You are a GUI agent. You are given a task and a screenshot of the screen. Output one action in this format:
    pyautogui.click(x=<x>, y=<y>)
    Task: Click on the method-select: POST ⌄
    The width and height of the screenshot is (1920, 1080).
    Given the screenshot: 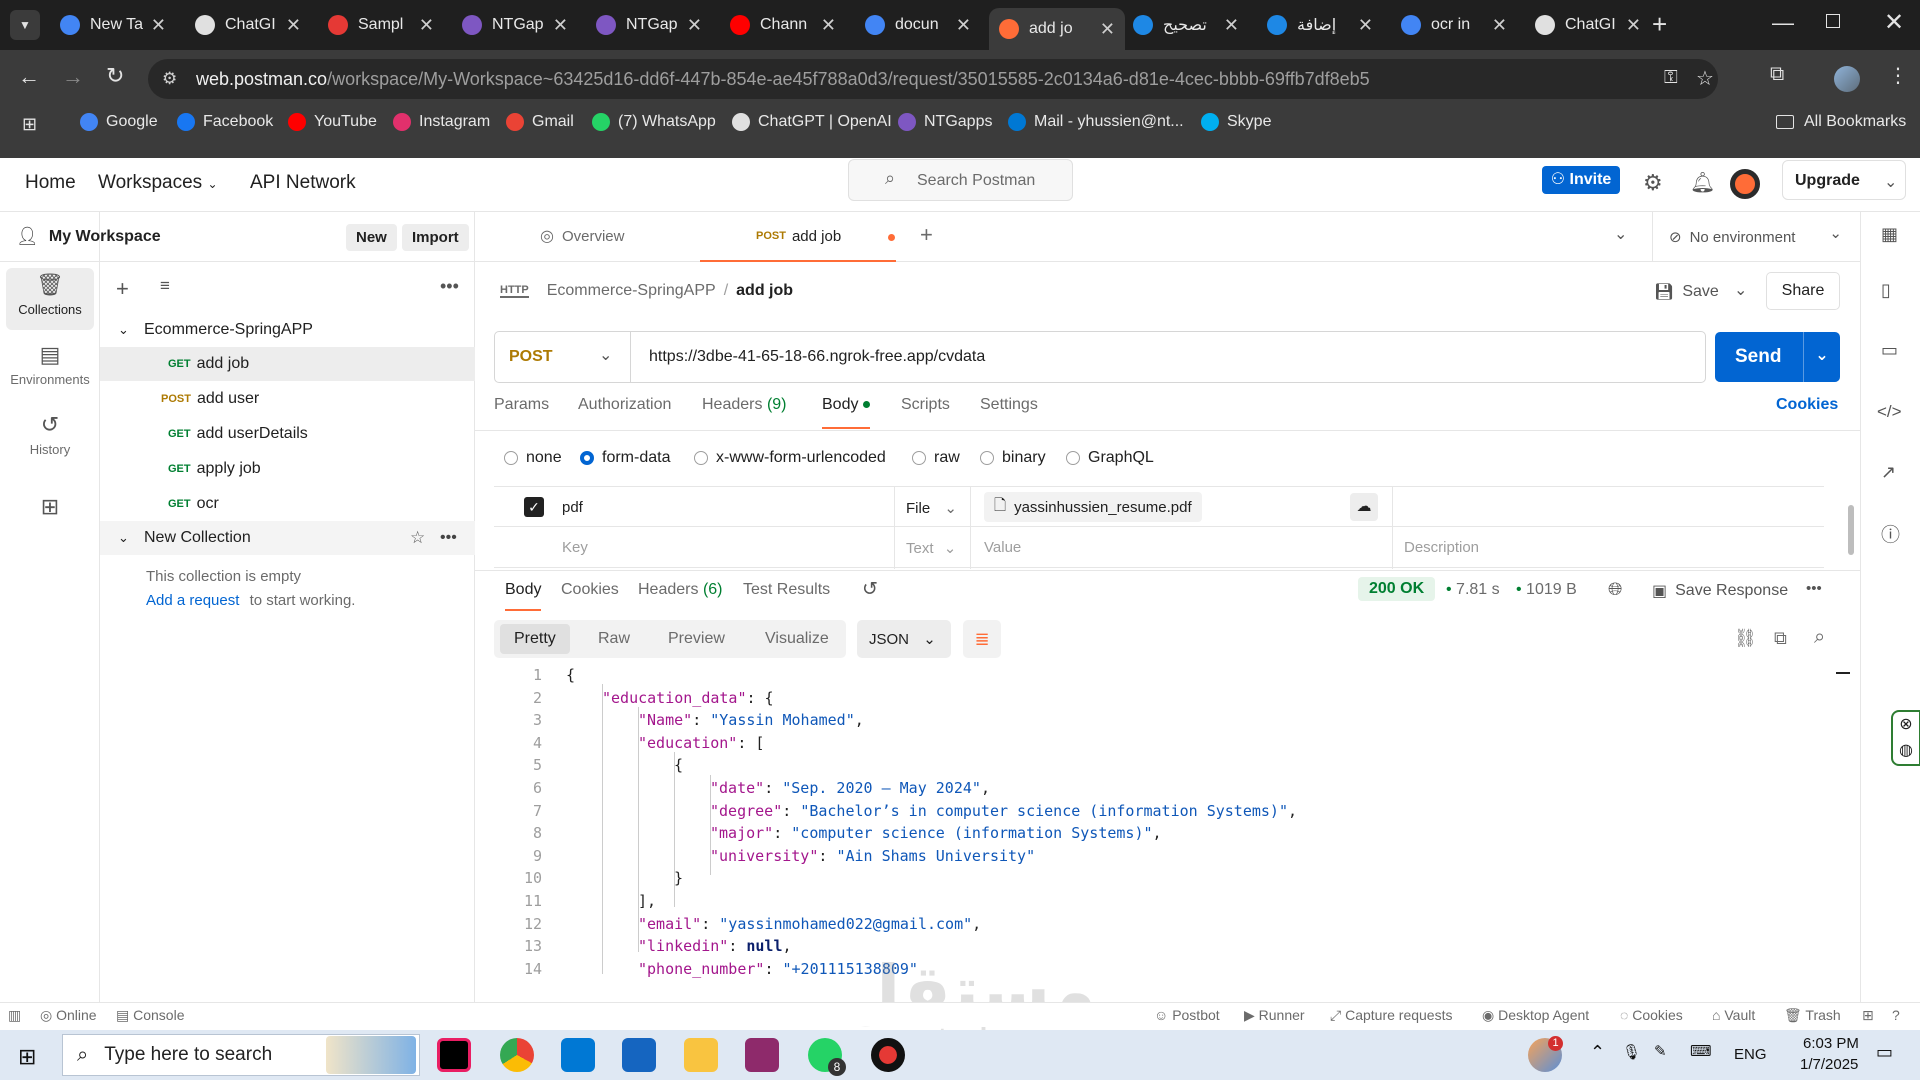 What is the action you would take?
    pyautogui.click(x=563, y=357)
    